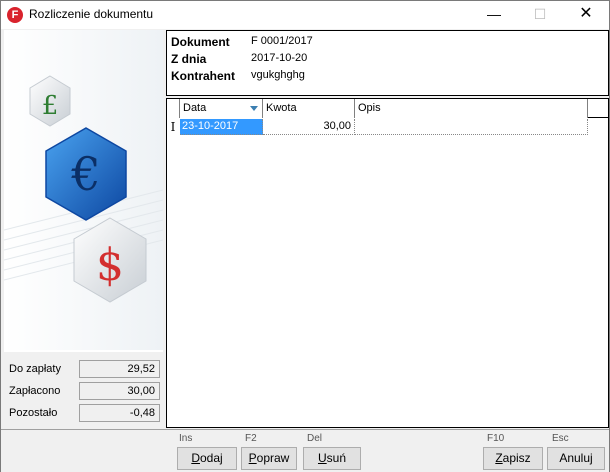 The width and height of the screenshot is (610, 472). What do you see at coordinates (315, 438) in the screenshot?
I see `hotkey-label: Del` at bounding box center [315, 438].